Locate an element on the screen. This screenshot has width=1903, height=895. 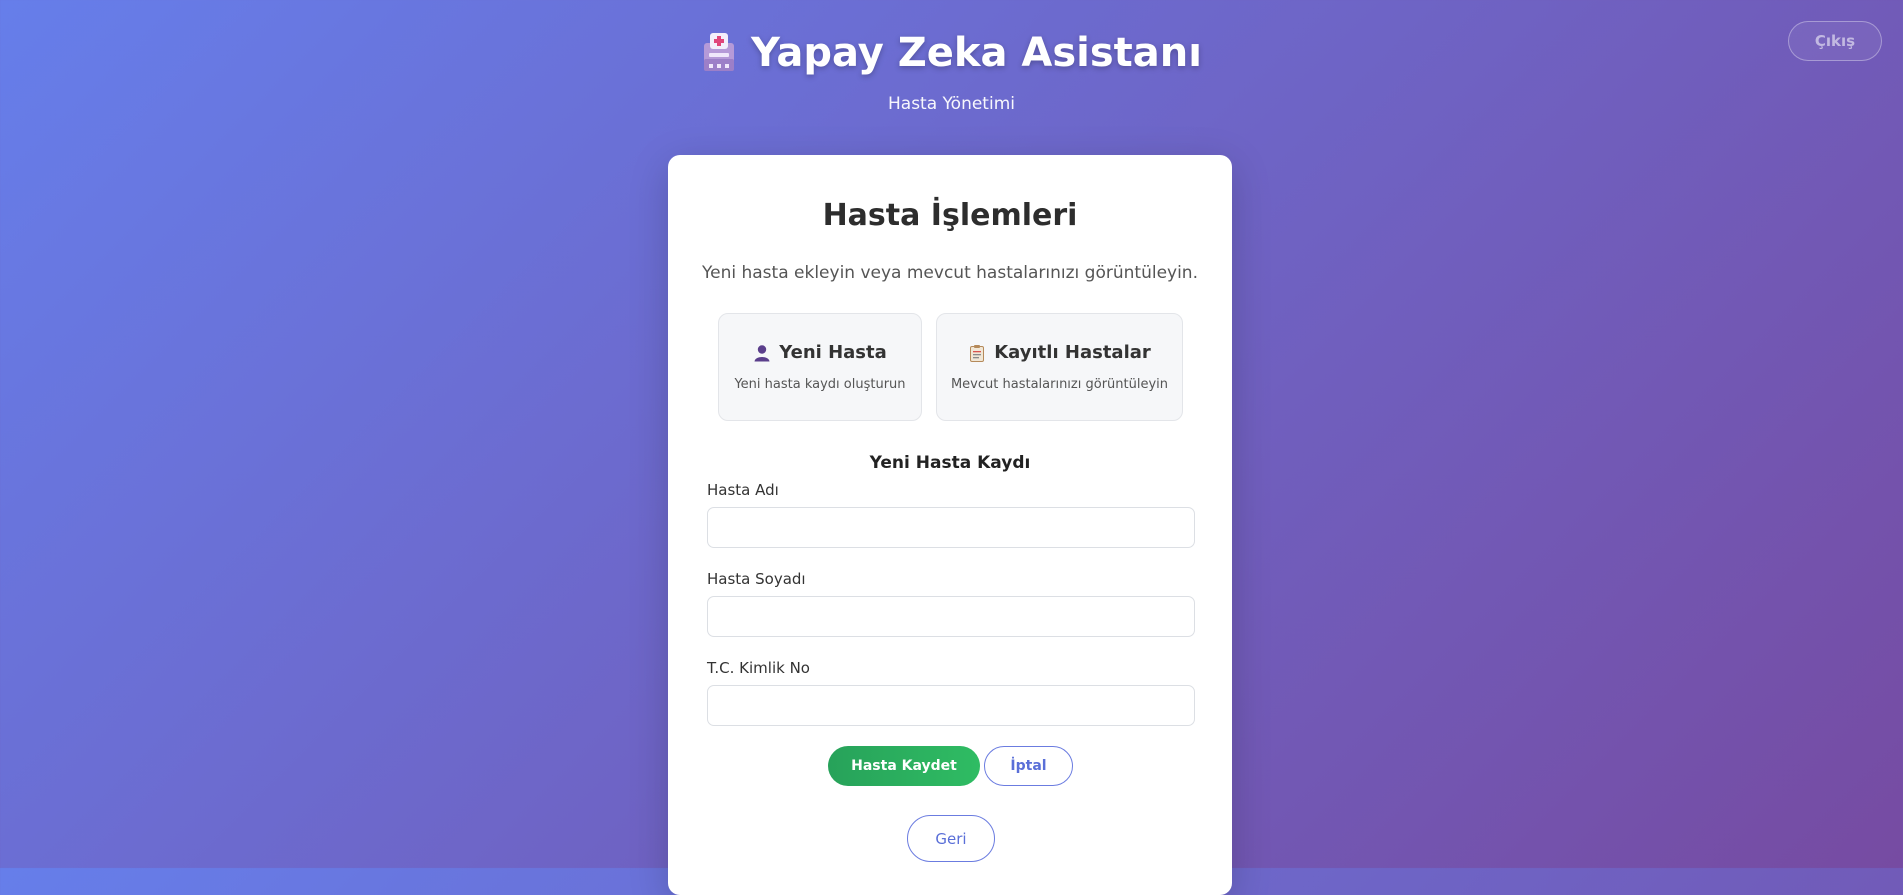
tc-id-input is located at coordinates (951, 705).